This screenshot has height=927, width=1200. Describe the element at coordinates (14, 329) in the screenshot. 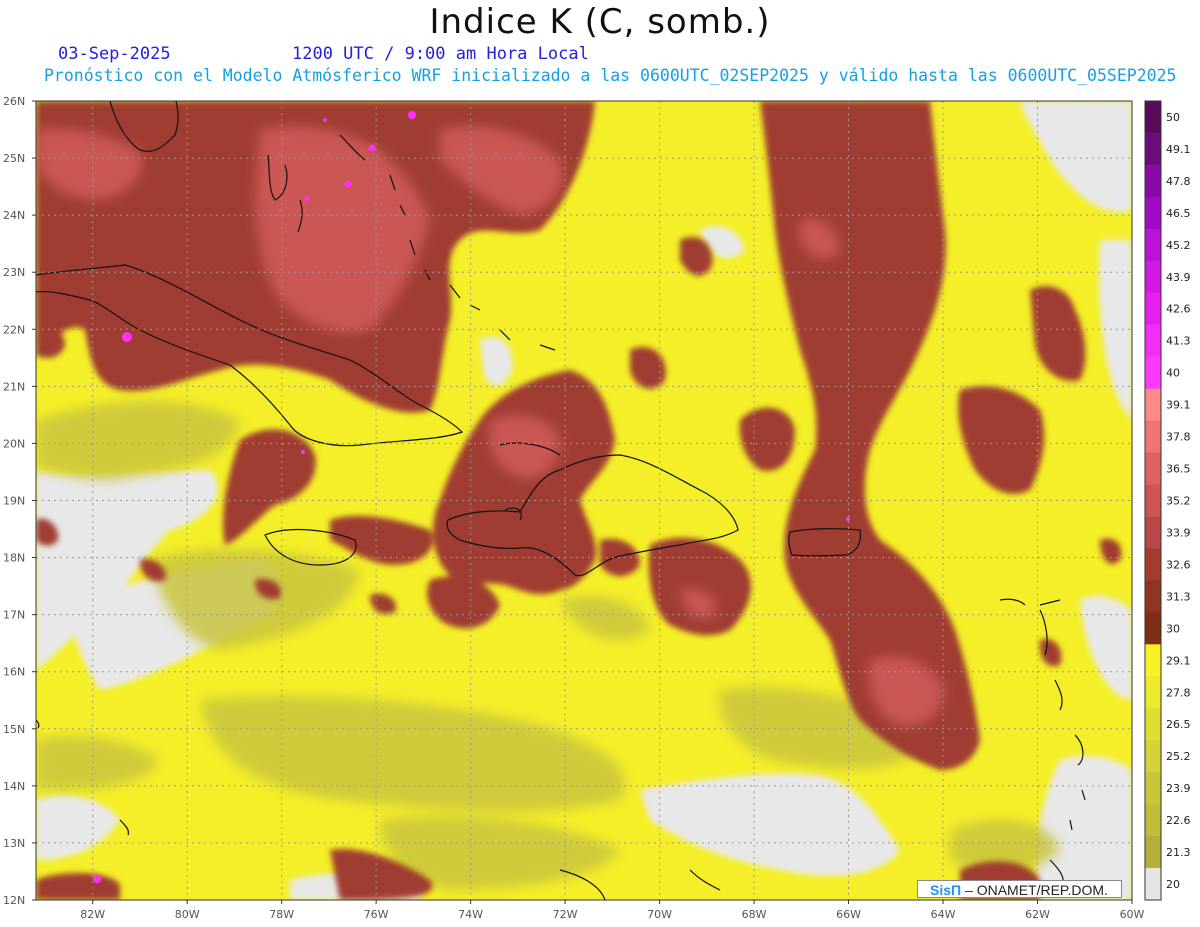

I see `latitude-label: 22N` at that location.